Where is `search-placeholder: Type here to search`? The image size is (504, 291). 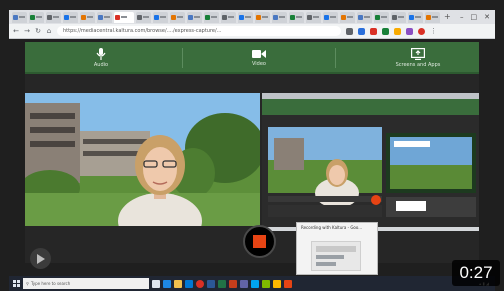
search-placeholder: Type here to search is located at coordinates (50, 283).